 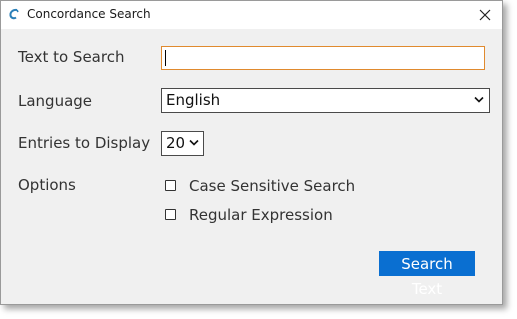 I want to click on options-label: Options, so click(x=47, y=185).